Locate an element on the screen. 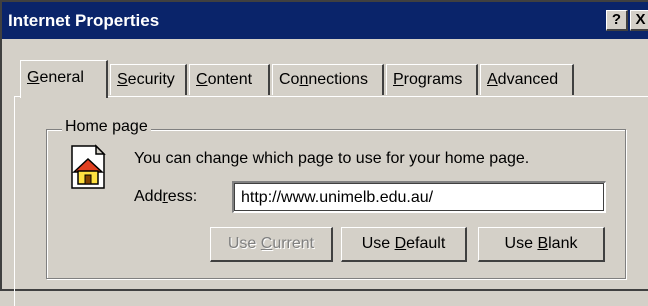 The width and height of the screenshot is (648, 306). home-page-icon is located at coordinates (88, 166).